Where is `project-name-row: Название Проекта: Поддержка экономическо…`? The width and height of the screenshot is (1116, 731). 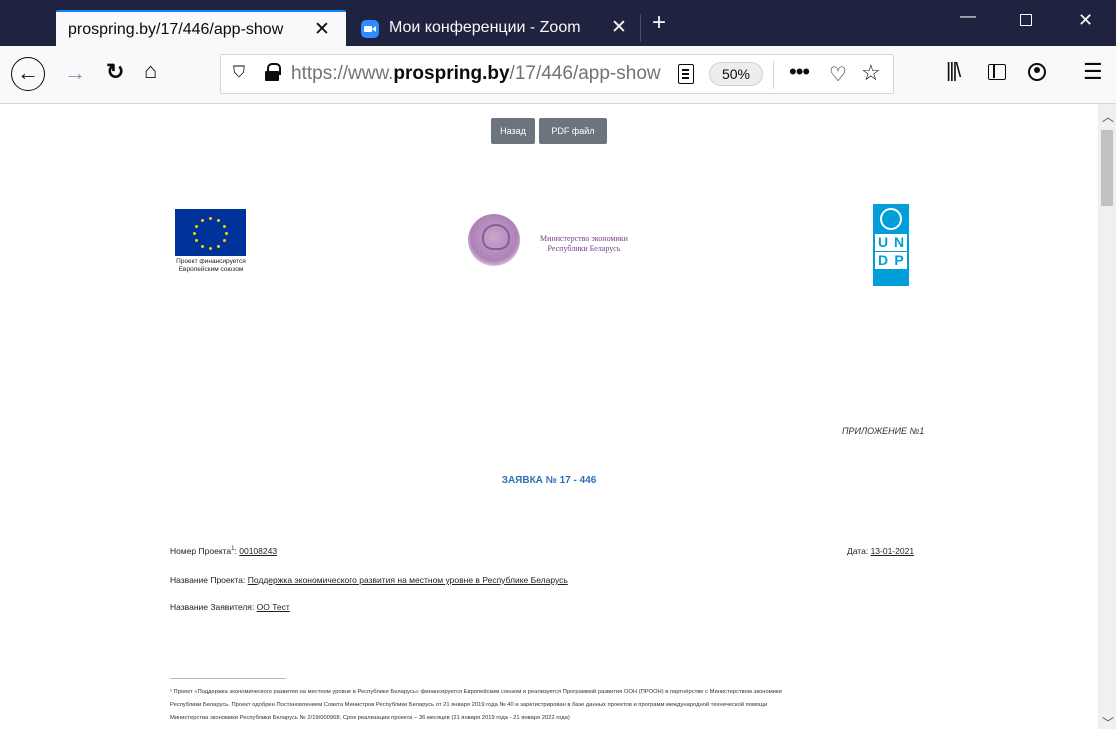
project-name-row: Название Проекта: Поддержка экономическо… is located at coordinates (369, 580).